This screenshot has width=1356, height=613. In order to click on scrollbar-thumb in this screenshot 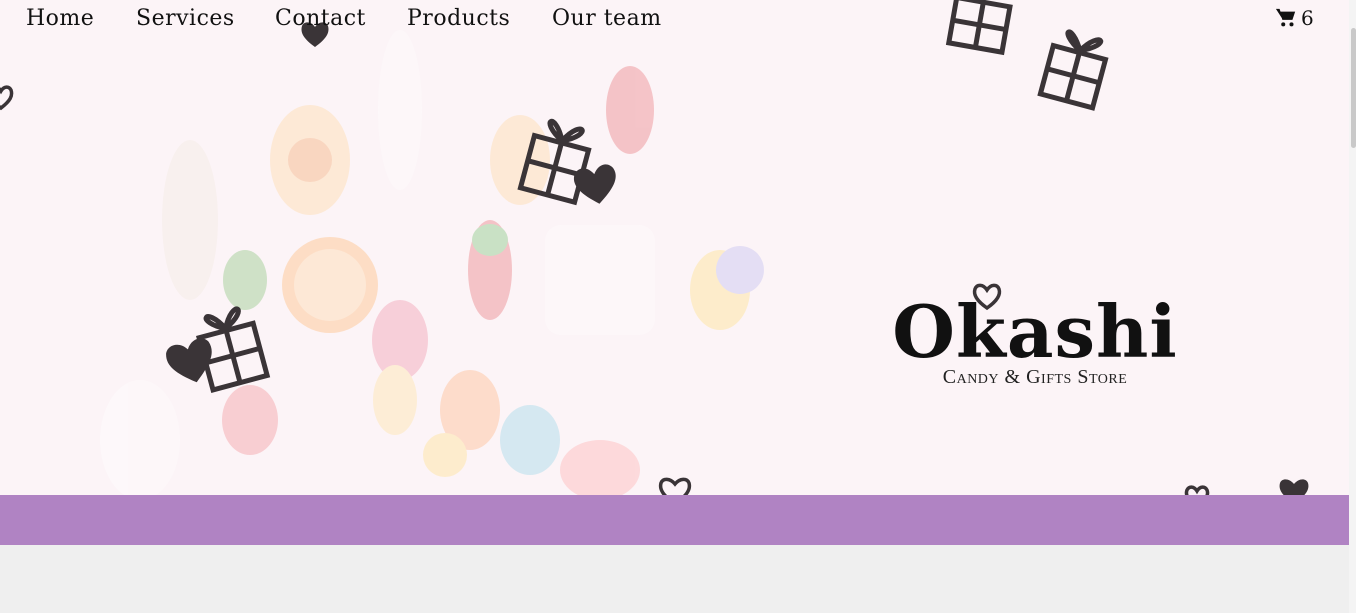, I will do `click(1353, 88)`.